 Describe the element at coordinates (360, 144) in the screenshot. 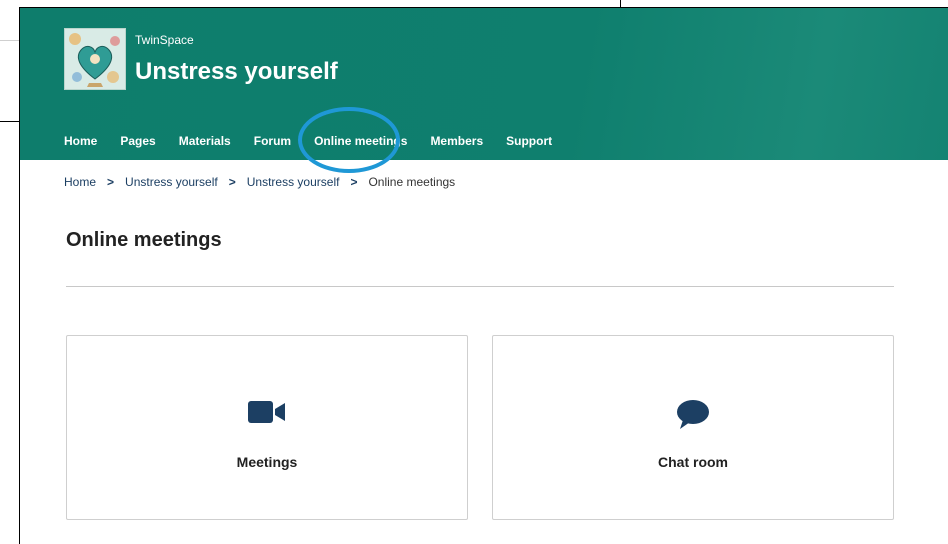

I see `nav-item-online-meetings: Online meetings` at that location.